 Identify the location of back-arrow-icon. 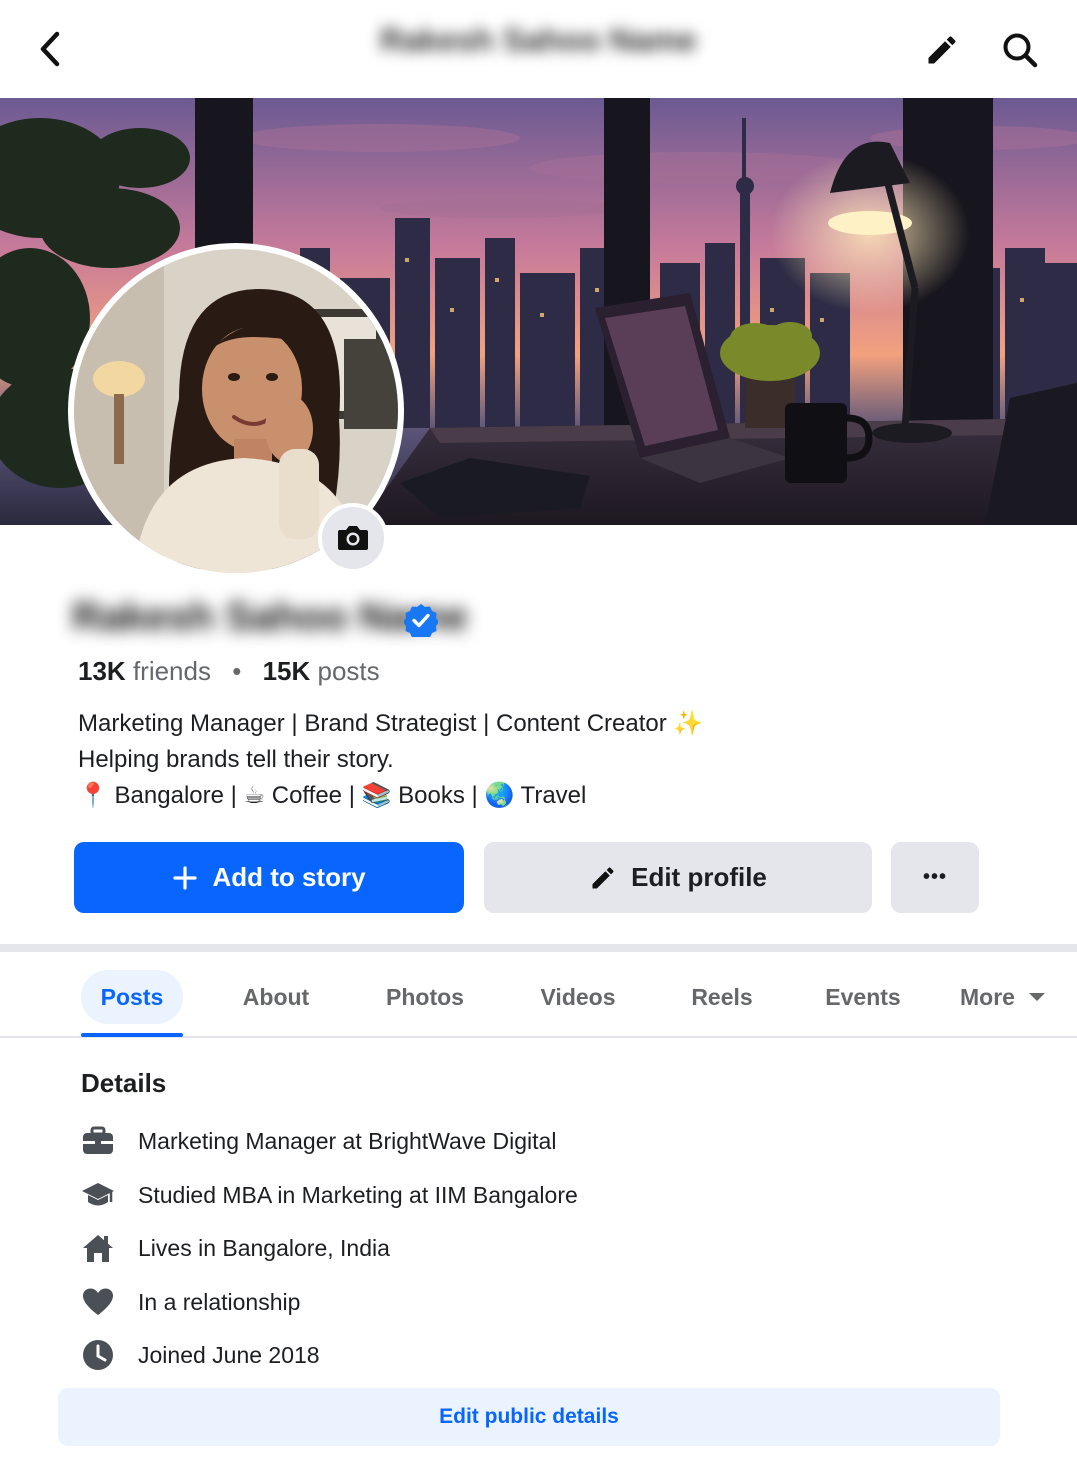
(50, 49).